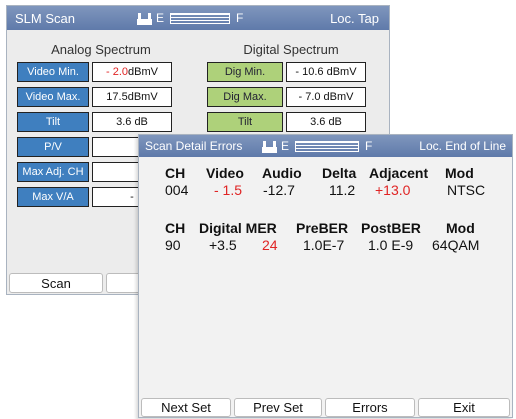  I want to click on analog-row-video-max: Video Max. 17.5 dBmV, so click(94, 97).